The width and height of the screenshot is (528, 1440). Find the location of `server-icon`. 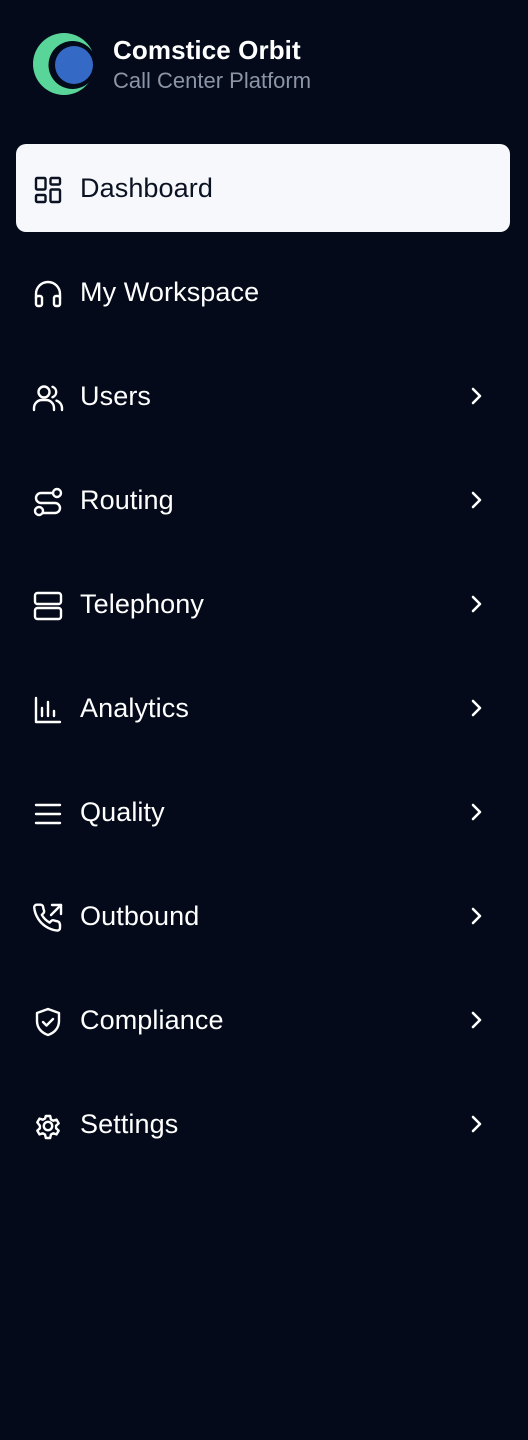

server-icon is located at coordinates (48, 606).